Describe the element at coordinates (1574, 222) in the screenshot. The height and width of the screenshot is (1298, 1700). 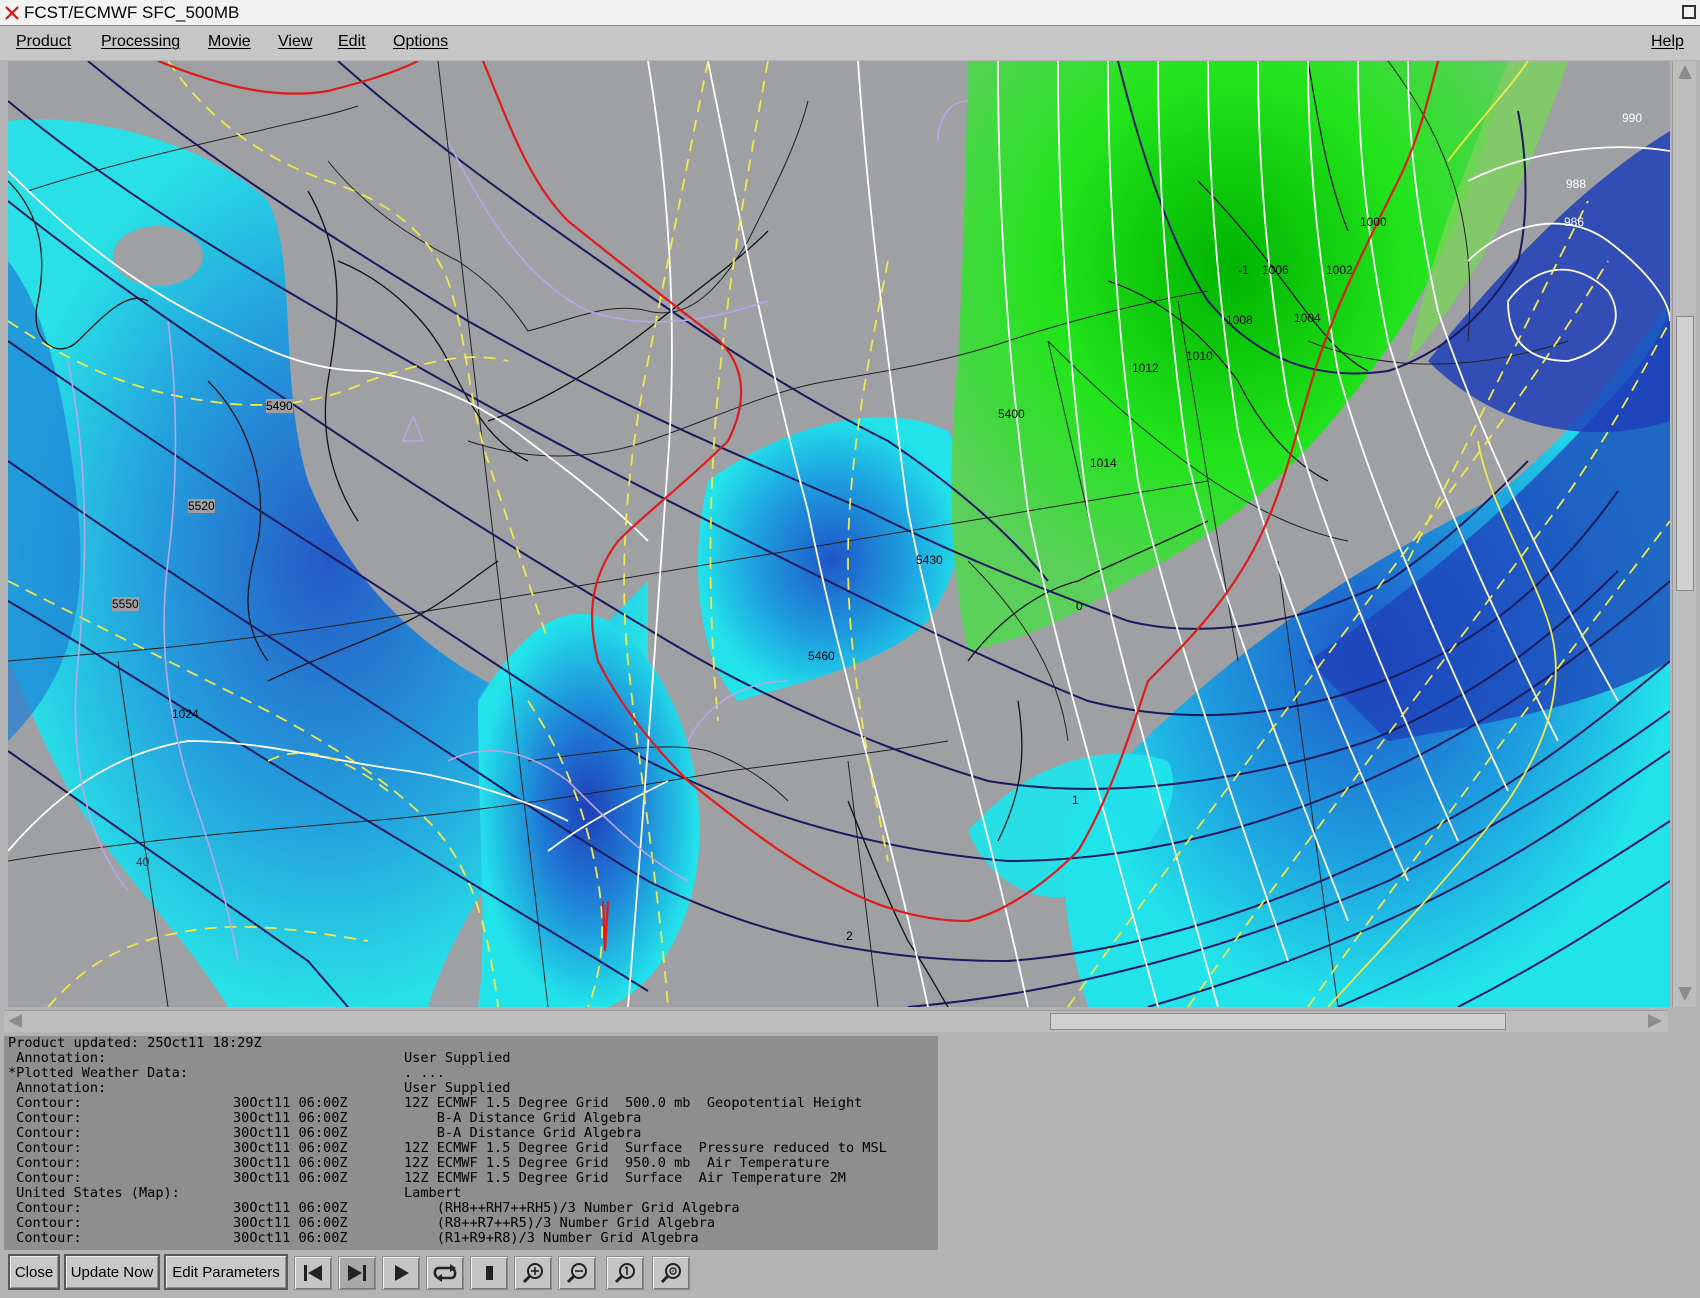
I see `pressure-label: 986` at that location.